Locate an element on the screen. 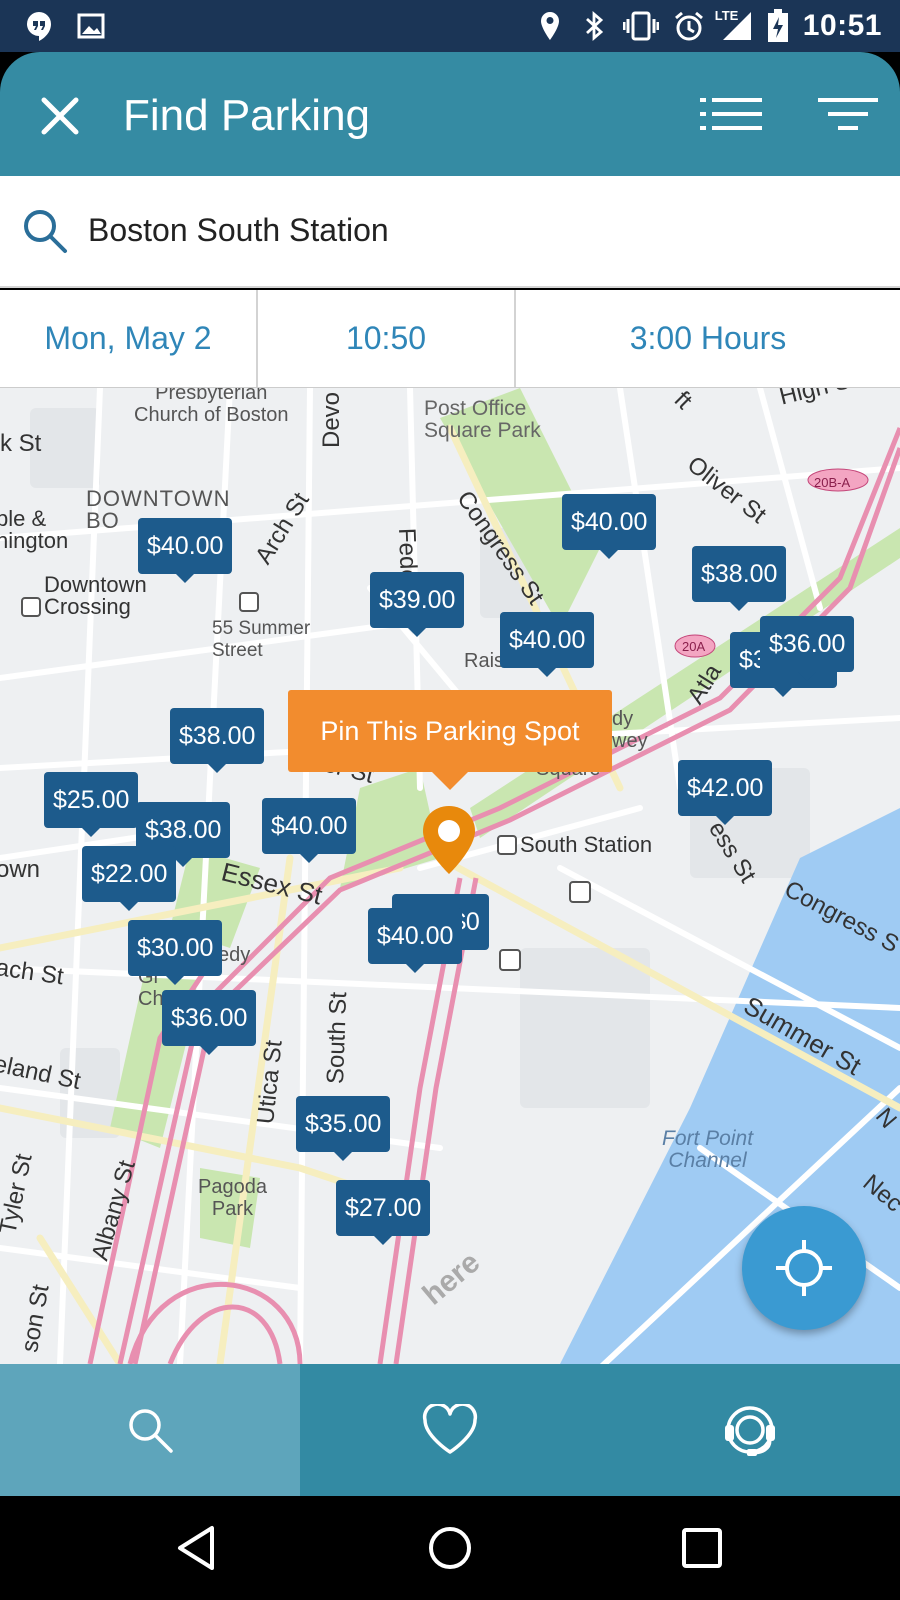 This screenshot has height=1600, width=900. status-time: 10:51 is located at coordinates (842, 25).